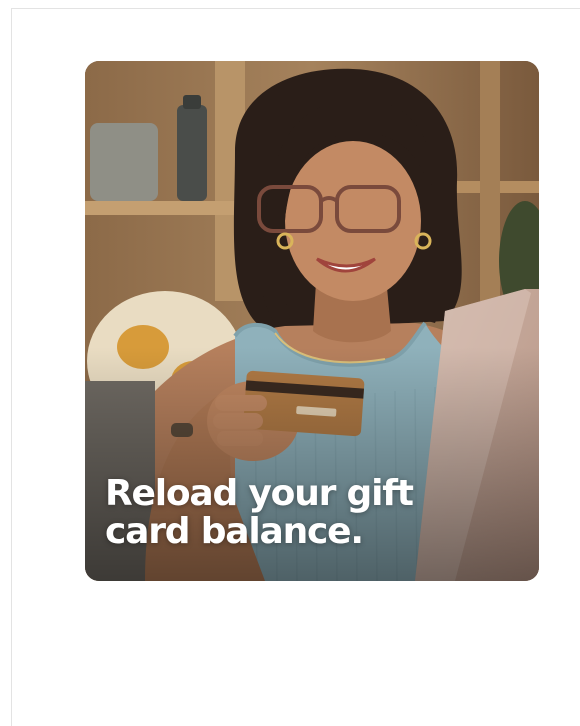  I want to click on promo-headline: Reload your gift card balance., so click(259, 512).